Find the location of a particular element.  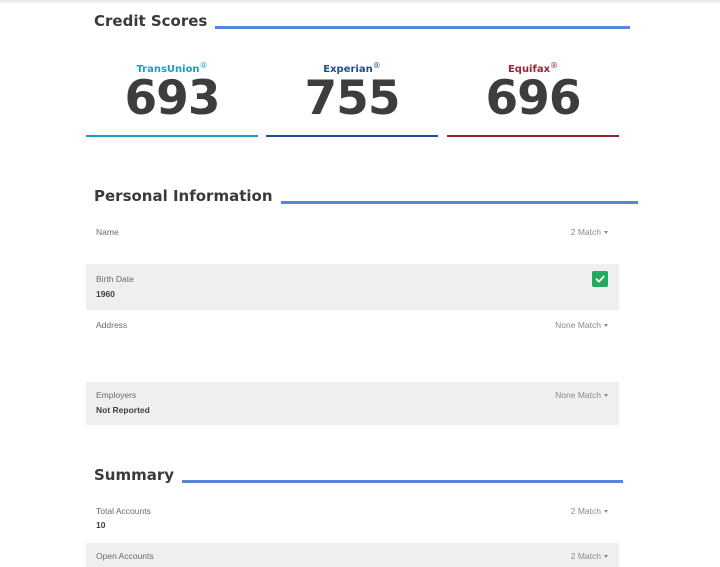

row-address: Address None Match is located at coordinates (352, 346).